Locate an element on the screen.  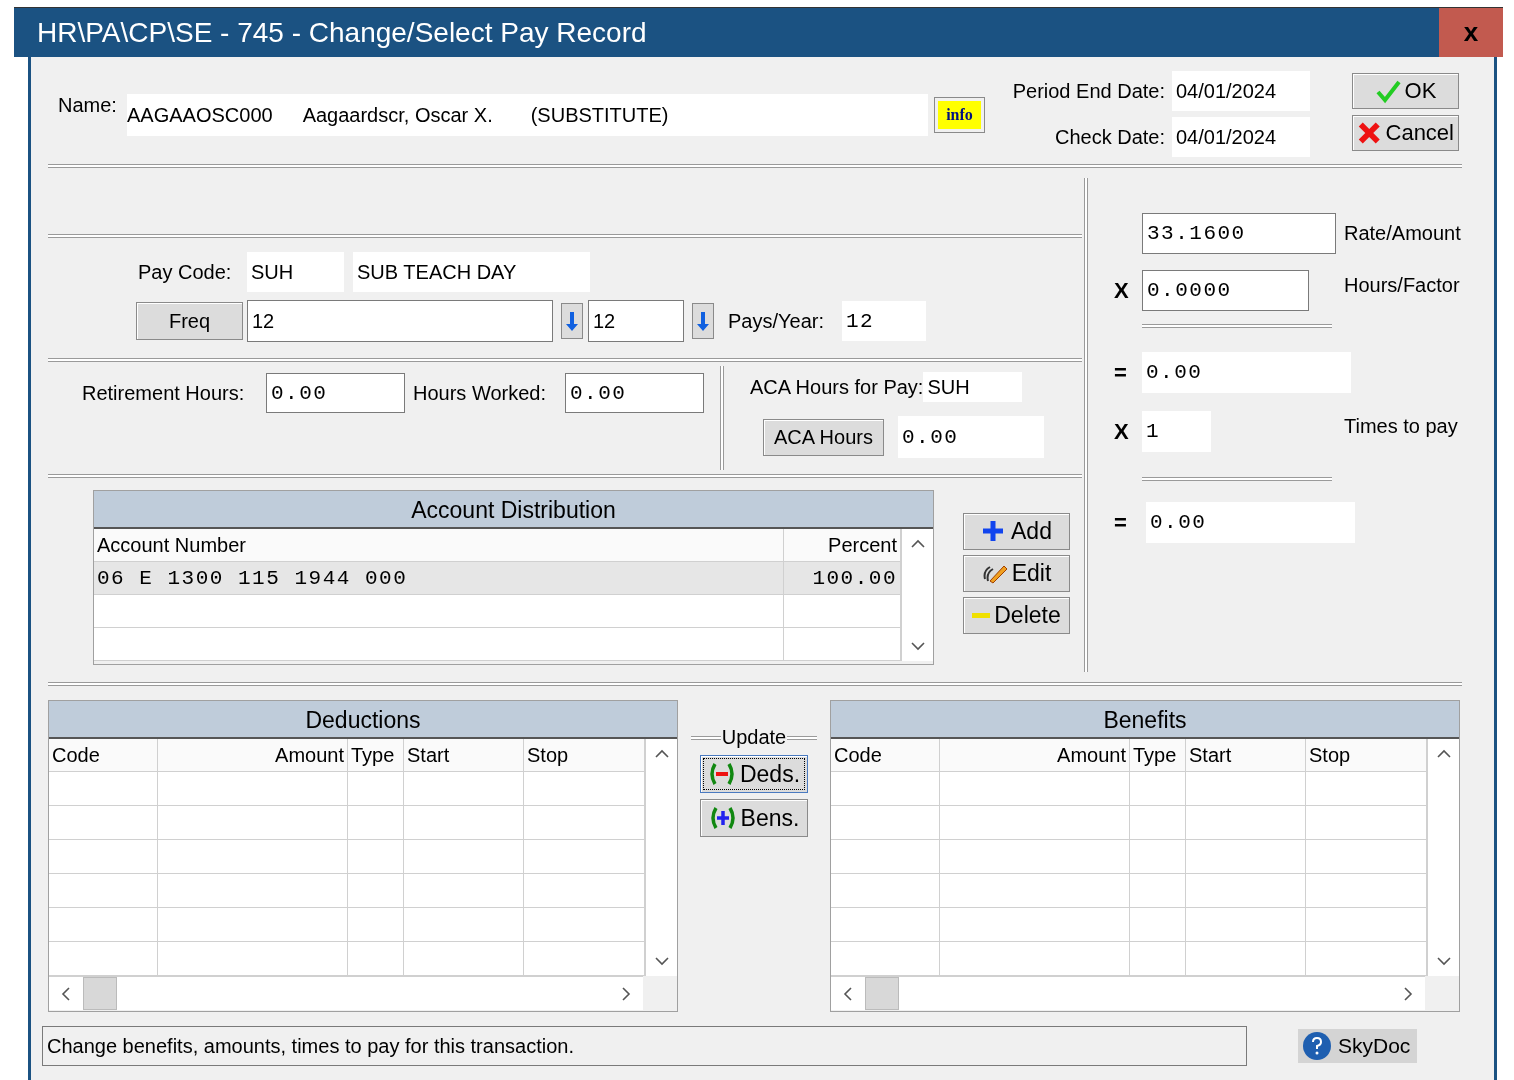
field-label: Retirement Hours: is located at coordinates (164, 393).